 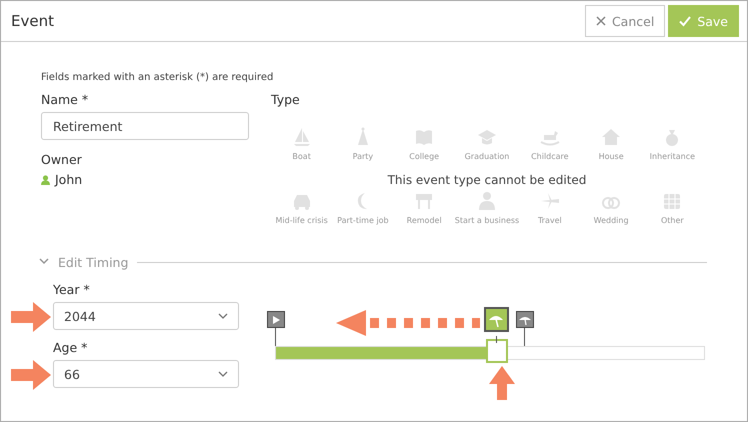 I want to click on slider-handle, so click(x=497, y=351).